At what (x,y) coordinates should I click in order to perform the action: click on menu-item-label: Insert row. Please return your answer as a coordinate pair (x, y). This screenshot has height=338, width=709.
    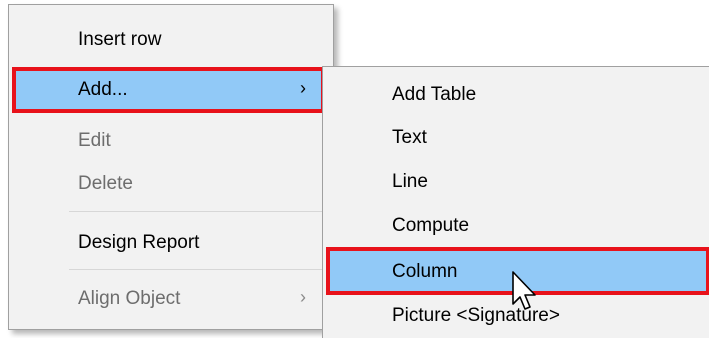
    Looking at the image, I should click on (120, 39).